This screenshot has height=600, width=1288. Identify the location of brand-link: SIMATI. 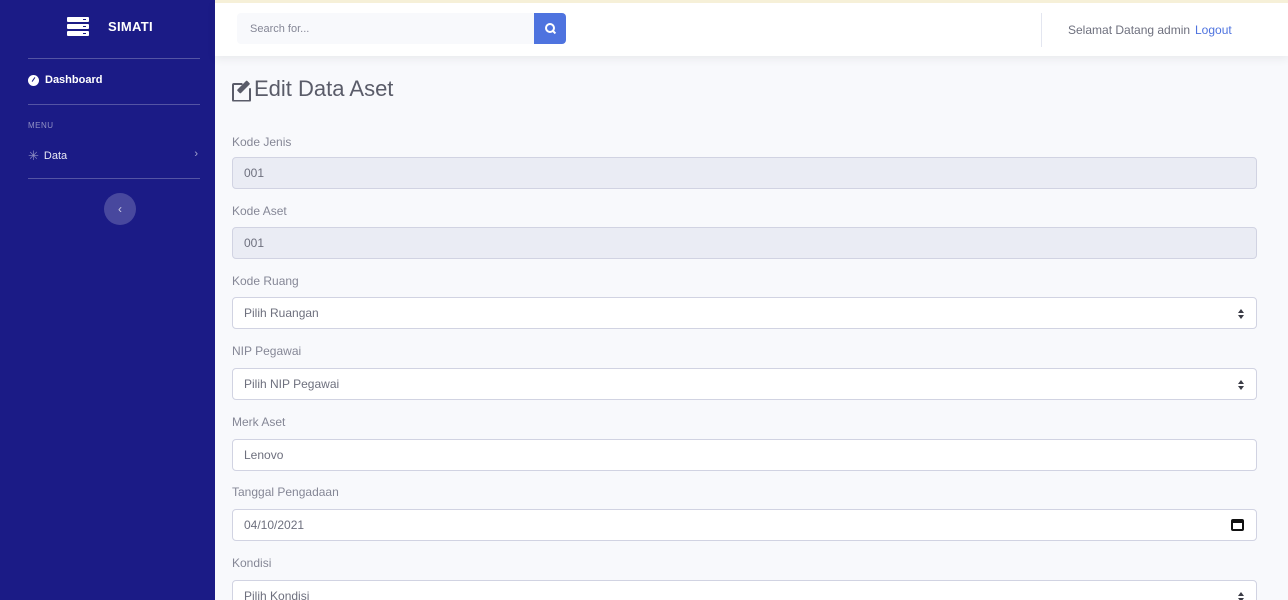
(107, 27).